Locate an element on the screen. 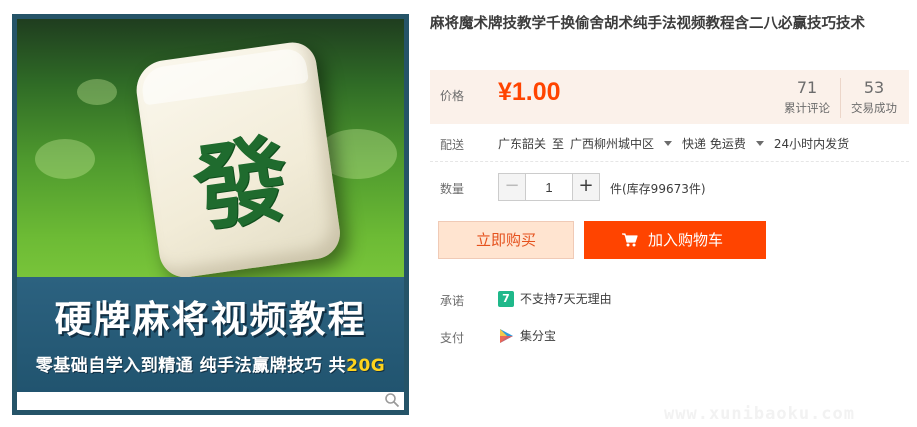  destination-dropdown-icon is located at coordinates (668, 143).